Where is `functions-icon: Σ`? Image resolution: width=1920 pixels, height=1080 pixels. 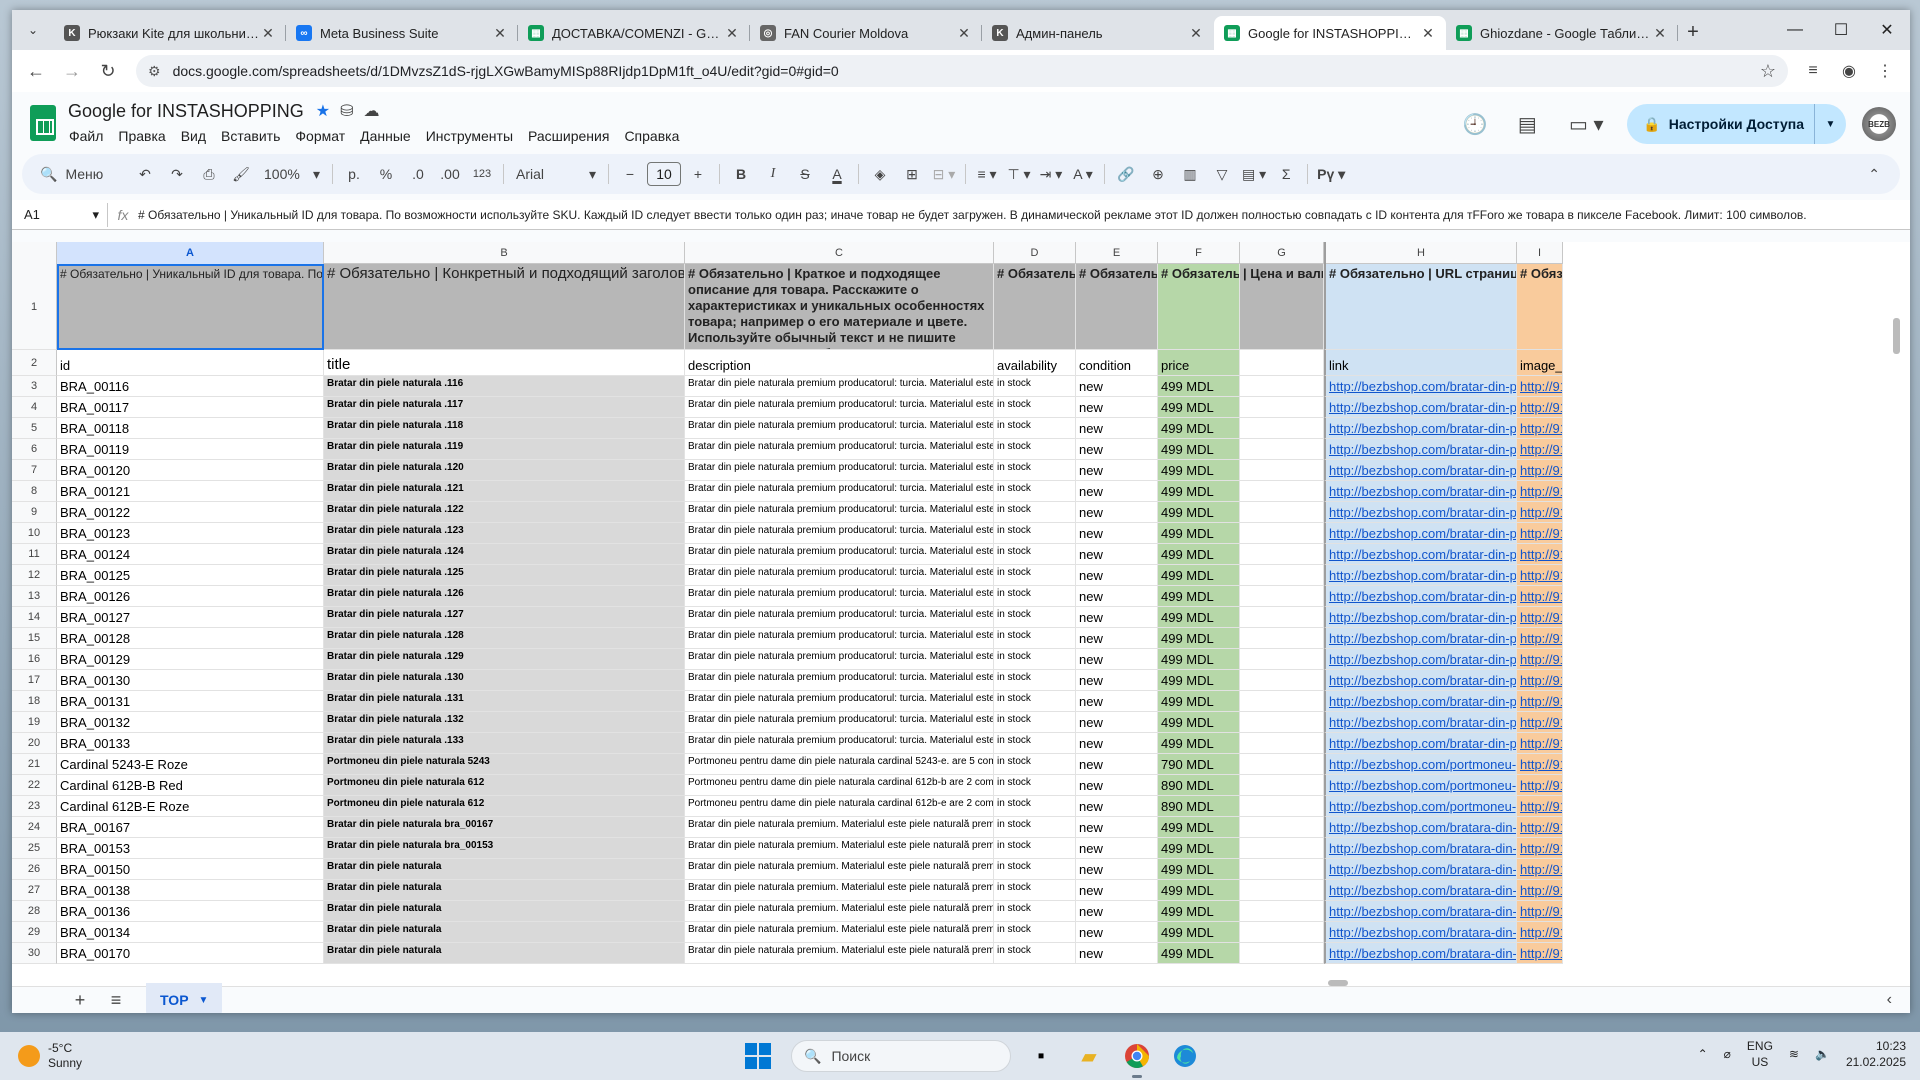 functions-icon: Σ is located at coordinates (1286, 174).